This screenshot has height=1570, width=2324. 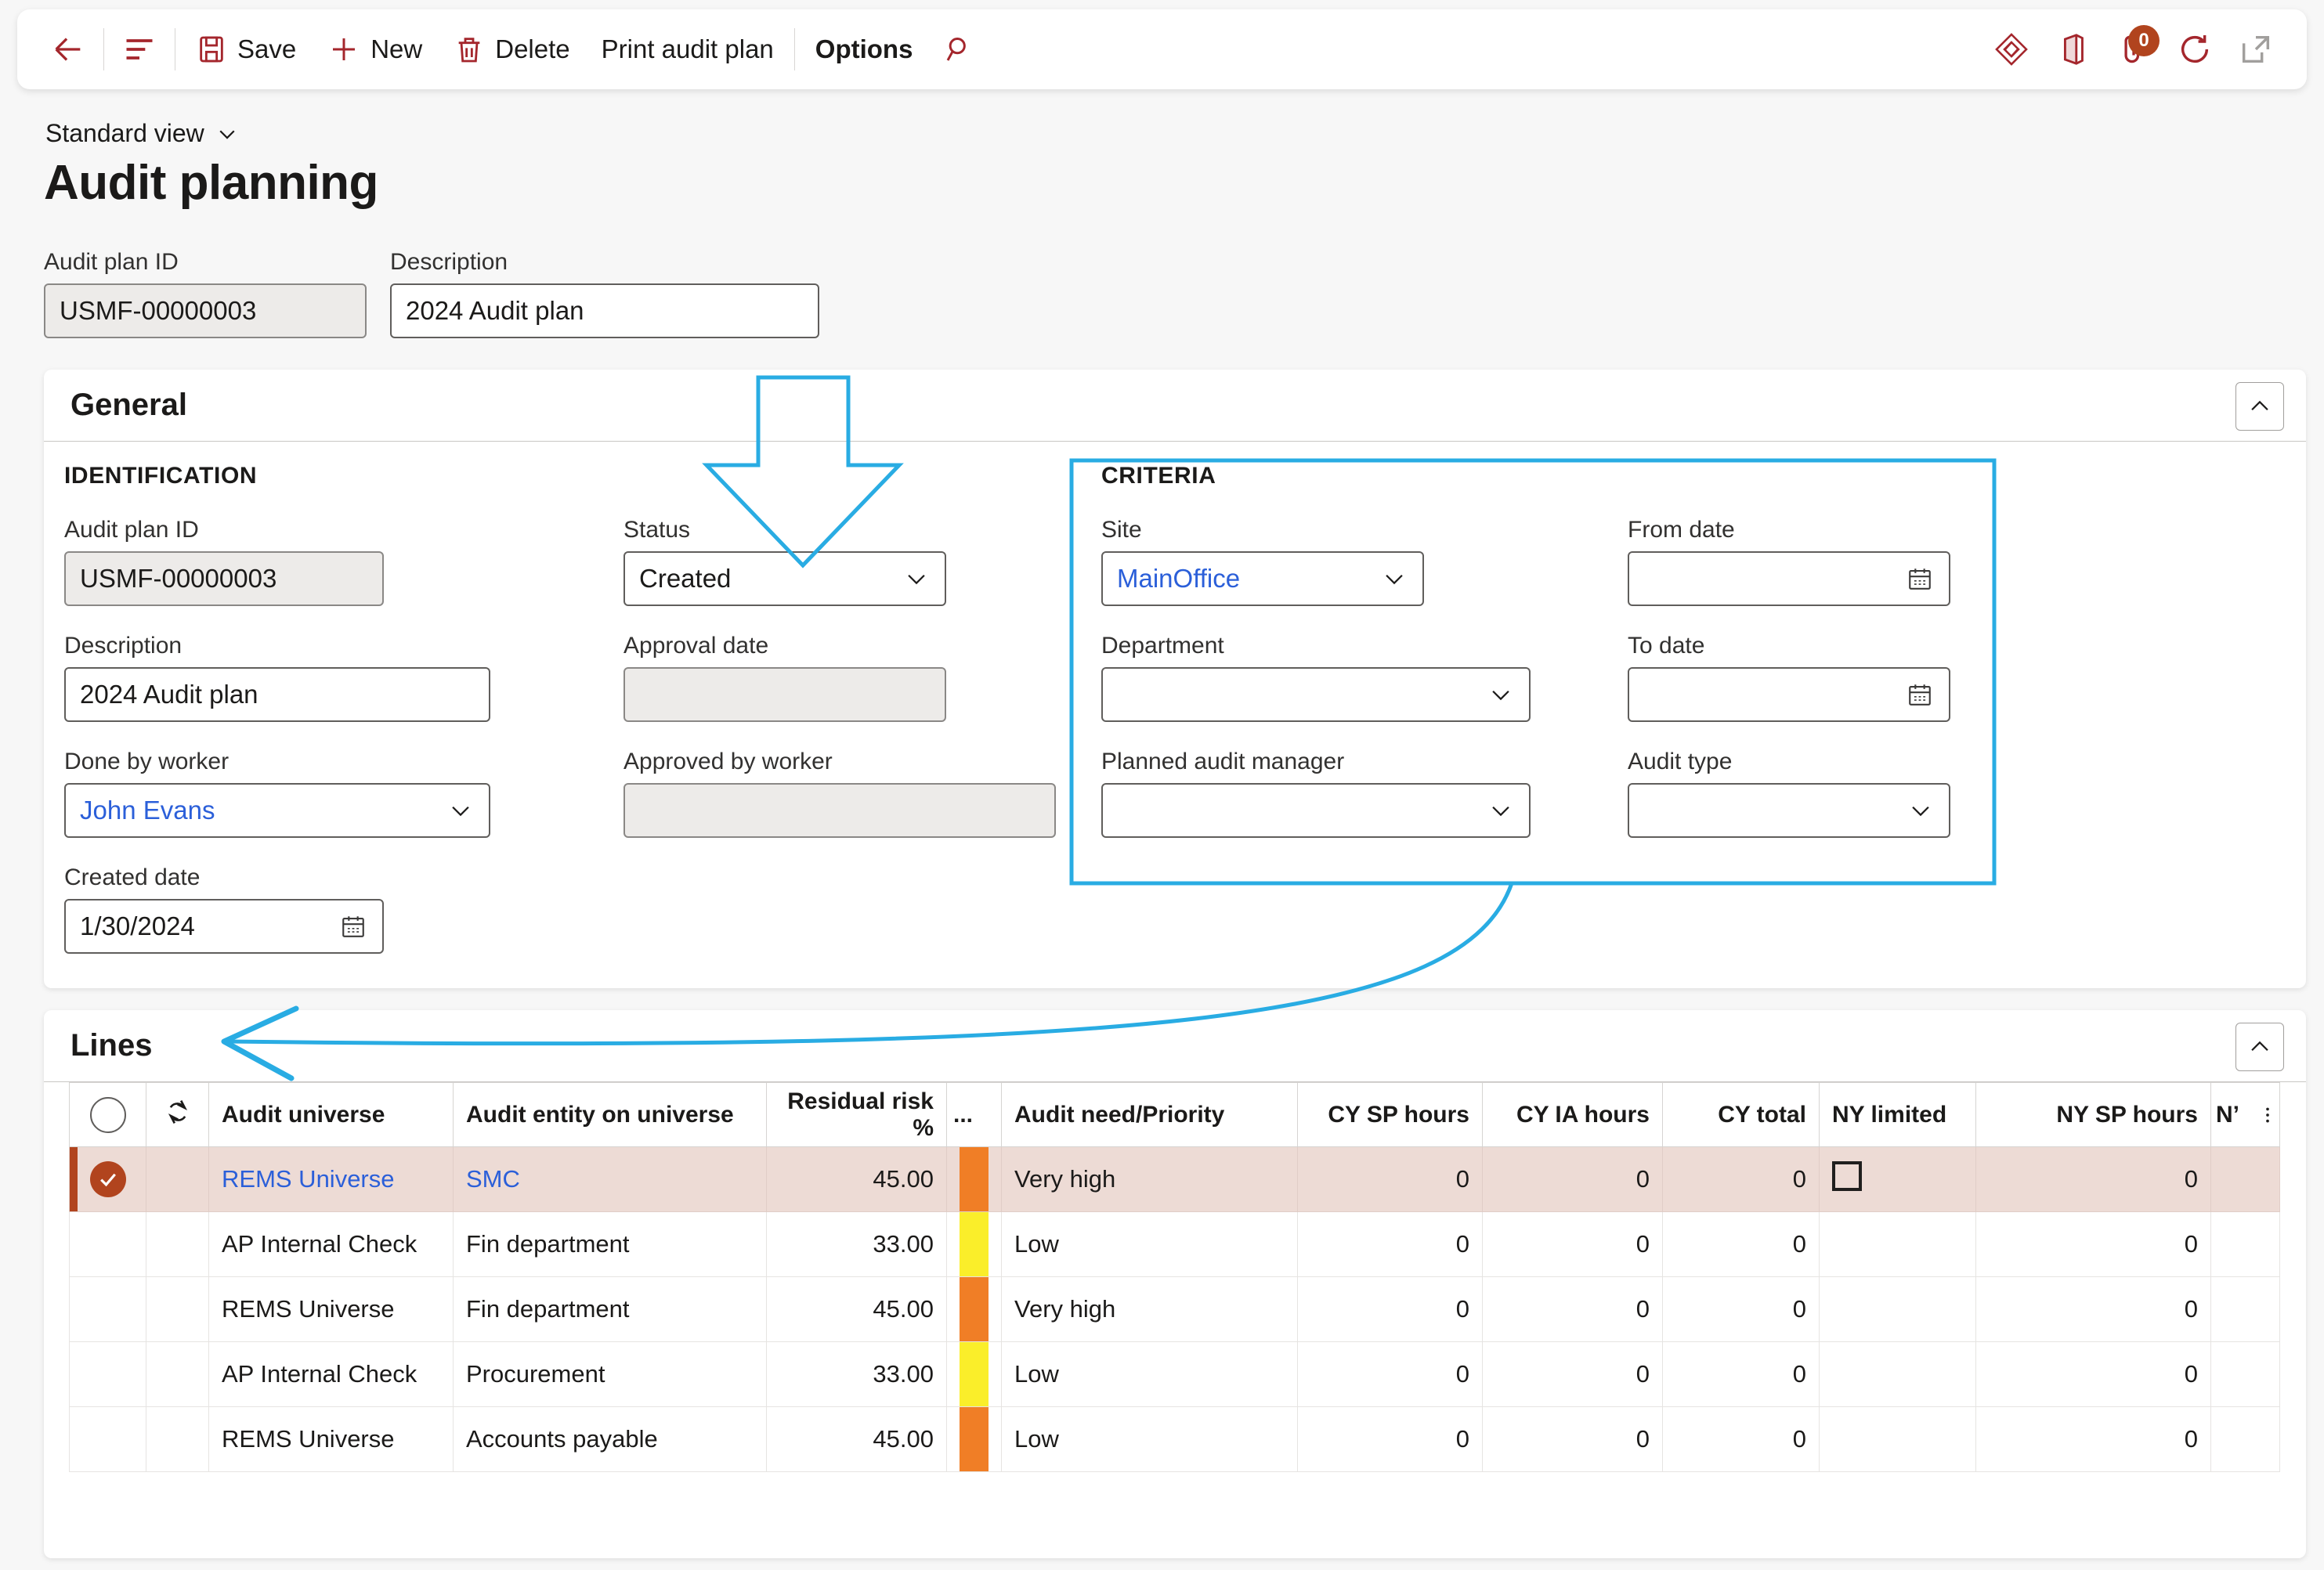 I want to click on col-cy-total: CY total, so click(x=1741, y=1114).